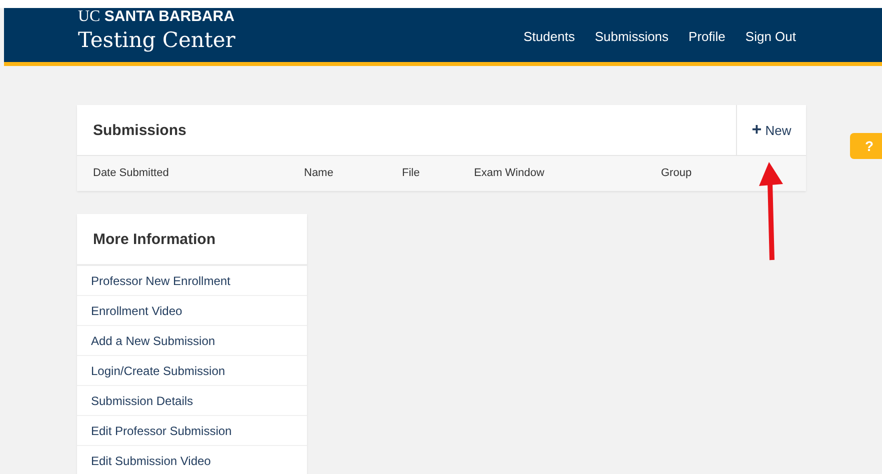 The height and width of the screenshot is (474, 882). What do you see at coordinates (153, 341) in the screenshot?
I see `info-link: Add a New Submission` at bounding box center [153, 341].